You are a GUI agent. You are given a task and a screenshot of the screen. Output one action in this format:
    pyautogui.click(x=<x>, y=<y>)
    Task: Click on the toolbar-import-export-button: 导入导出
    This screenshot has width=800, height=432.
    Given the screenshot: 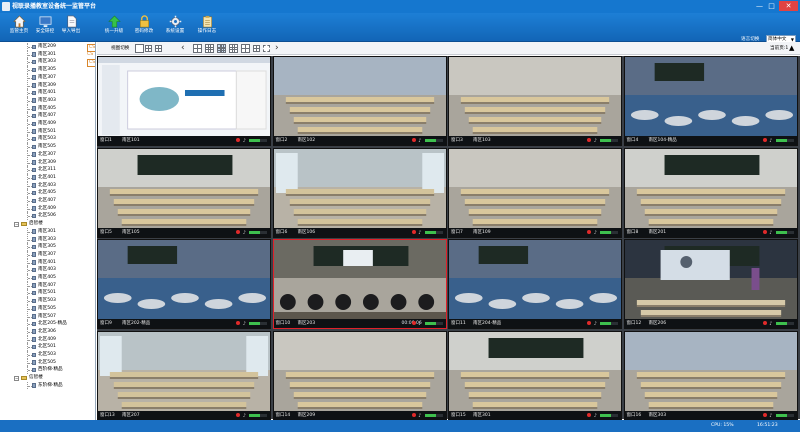 What is the action you would take?
    pyautogui.click(x=71, y=28)
    